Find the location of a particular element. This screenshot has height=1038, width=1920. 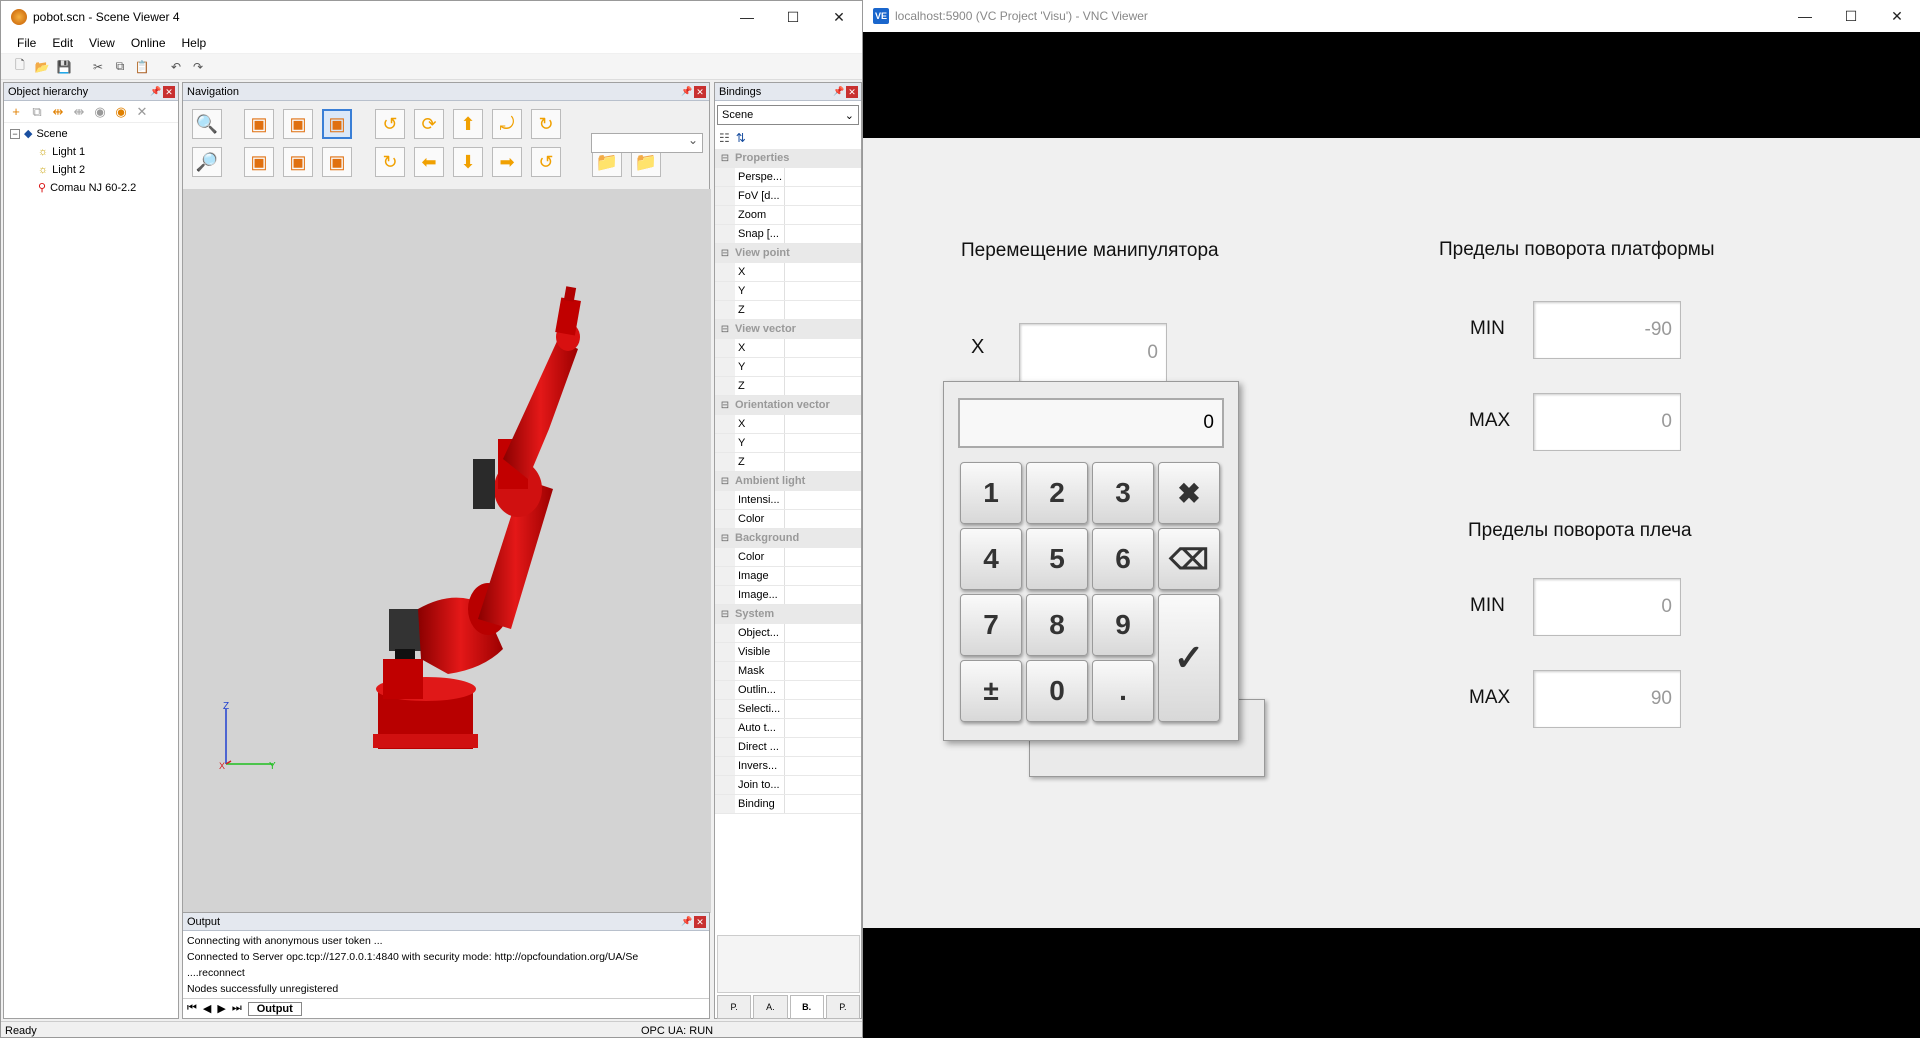

key-enter-icon: ✓ is located at coordinates (1189, 658).